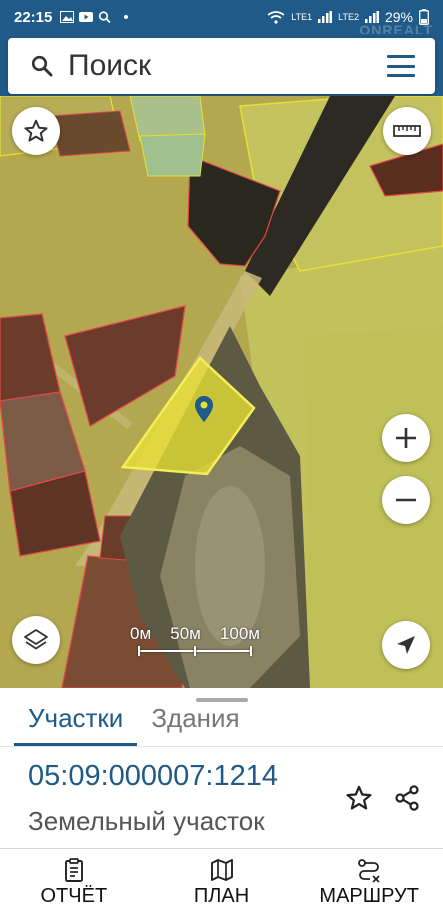 The width and height of the screenshot is (443, 910). What do you see at coordinates (73, 870) in the screenshot?
I see `report-icon` at bounding box center [73, 870].